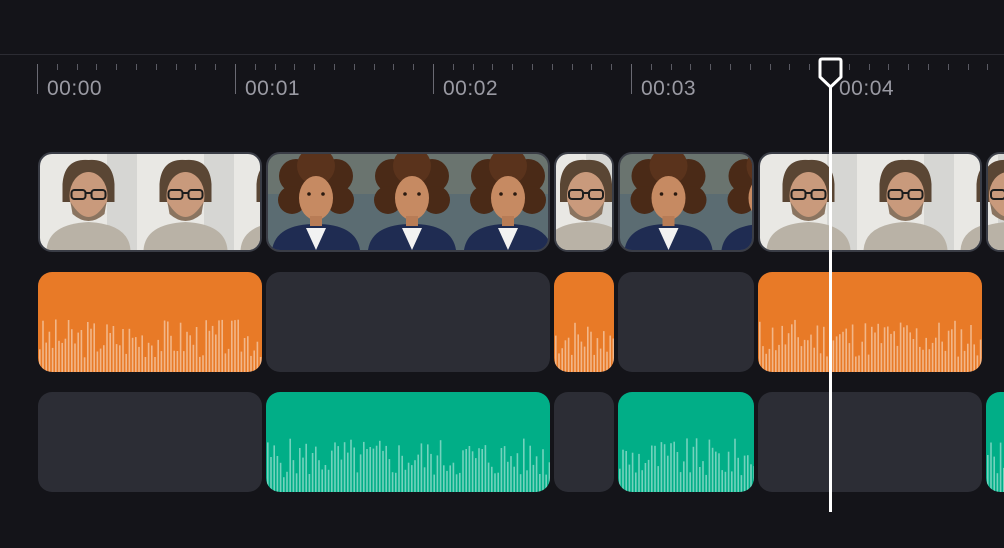 This screenshot has width=1004, height=548. What do you see at coordinates (830, 75) in the screenshot?
I see `playhead-handle` at bounding box center [830, 75].